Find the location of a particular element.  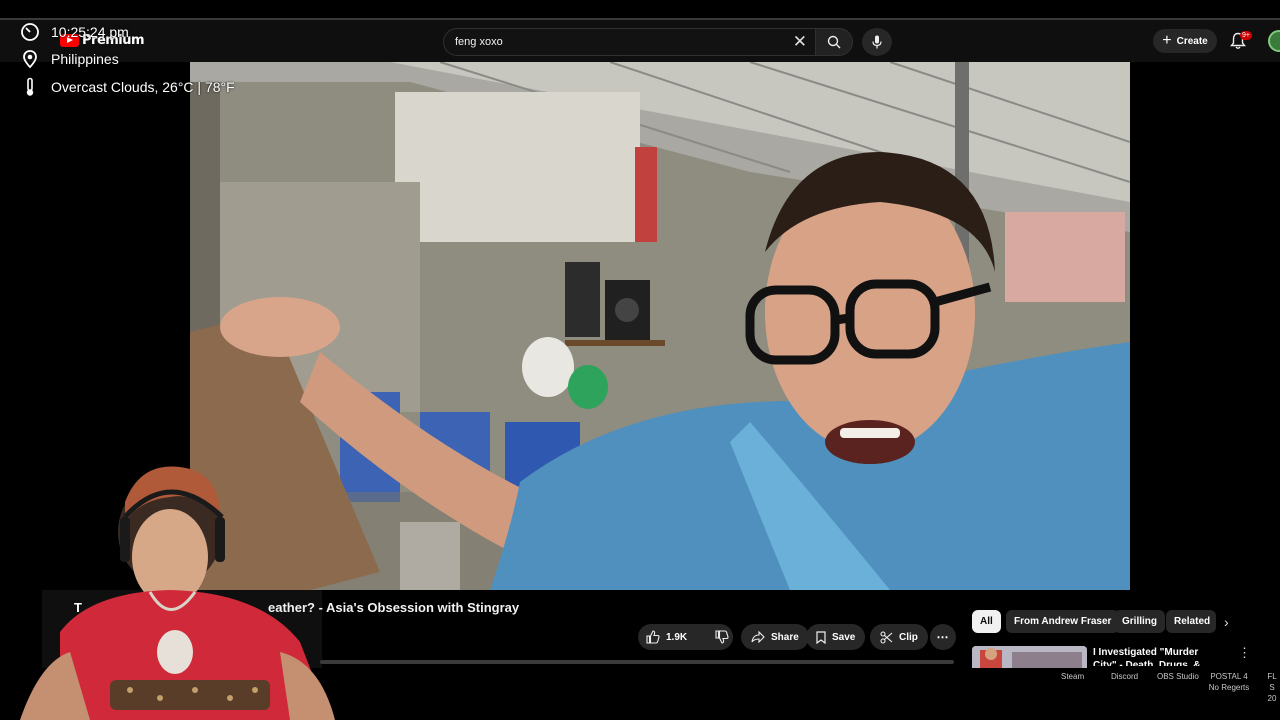

share-icon is located at coordinates (758, 637).